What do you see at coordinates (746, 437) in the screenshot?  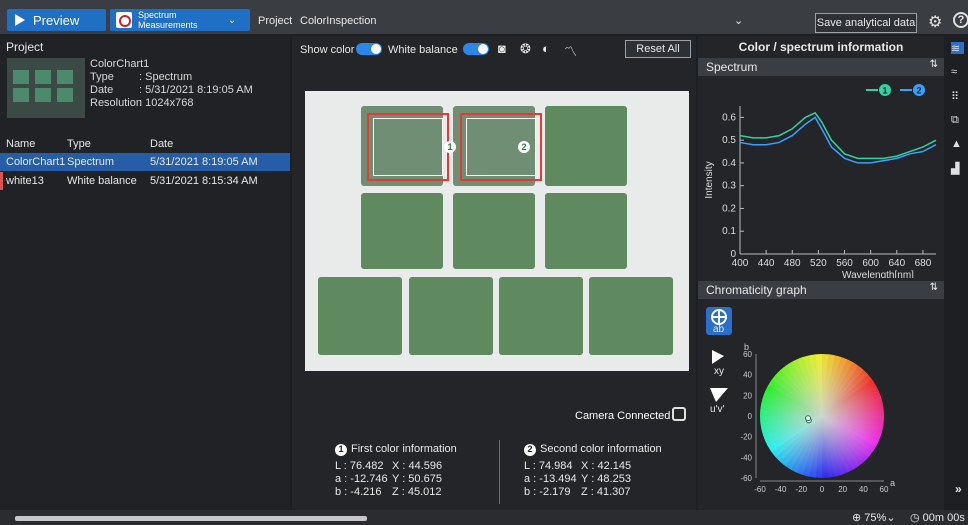 I see `b-tick-label: -20` at bounding box center [746, 437].